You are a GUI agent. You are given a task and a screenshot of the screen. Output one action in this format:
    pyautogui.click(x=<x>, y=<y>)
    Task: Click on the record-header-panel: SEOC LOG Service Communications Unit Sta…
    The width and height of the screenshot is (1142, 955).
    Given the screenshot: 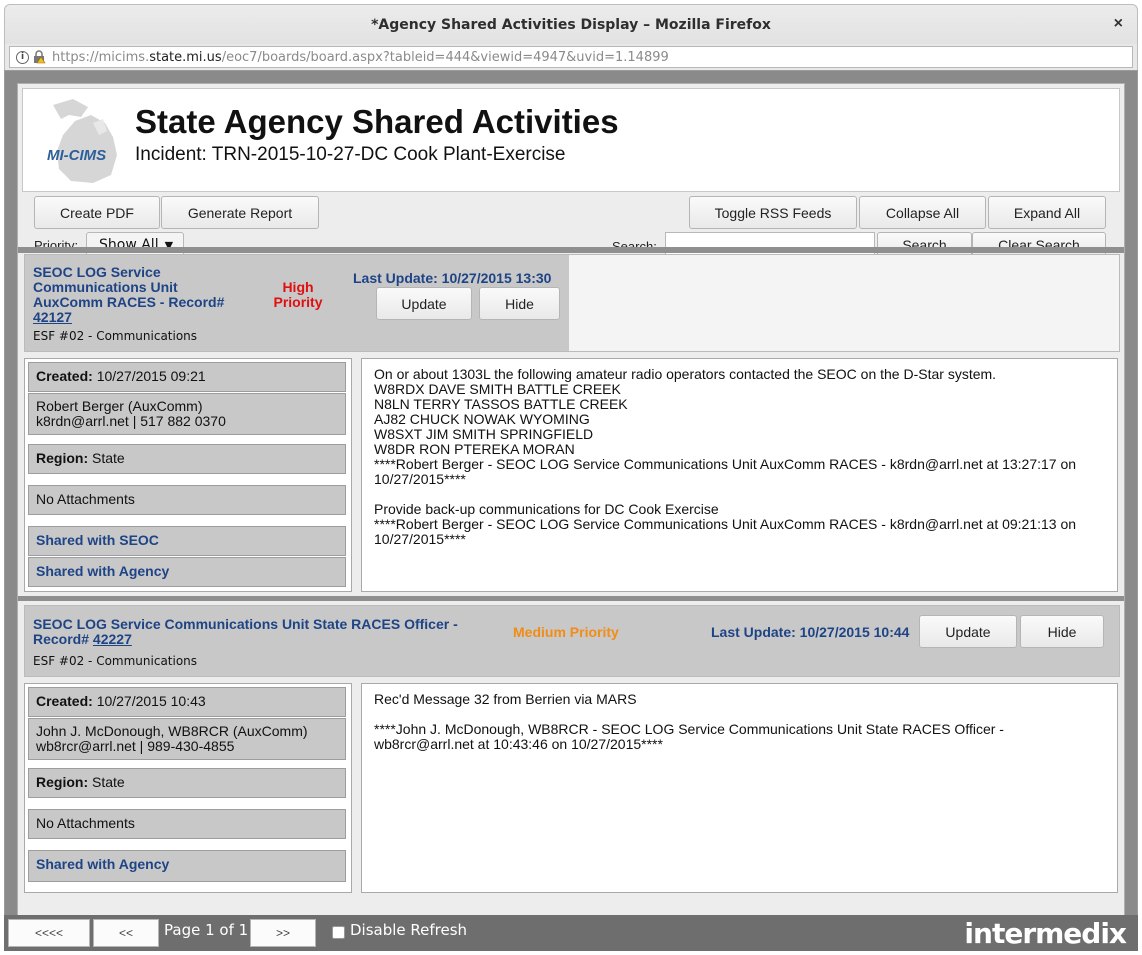 What is the action you would take?
    pyautogui.click(x=572, y=641)
    